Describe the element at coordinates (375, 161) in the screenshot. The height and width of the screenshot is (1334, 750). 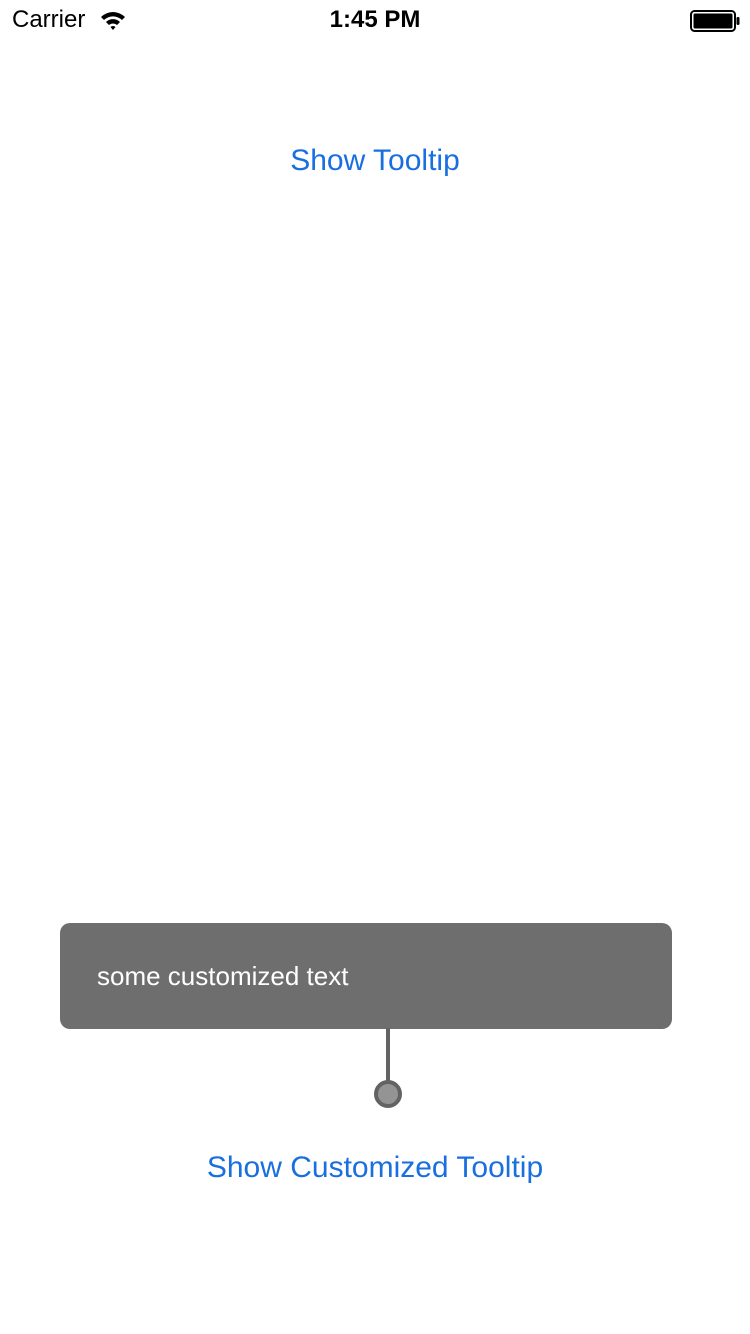
I see `show-tooltip-button: Show Tooltip` at that location.